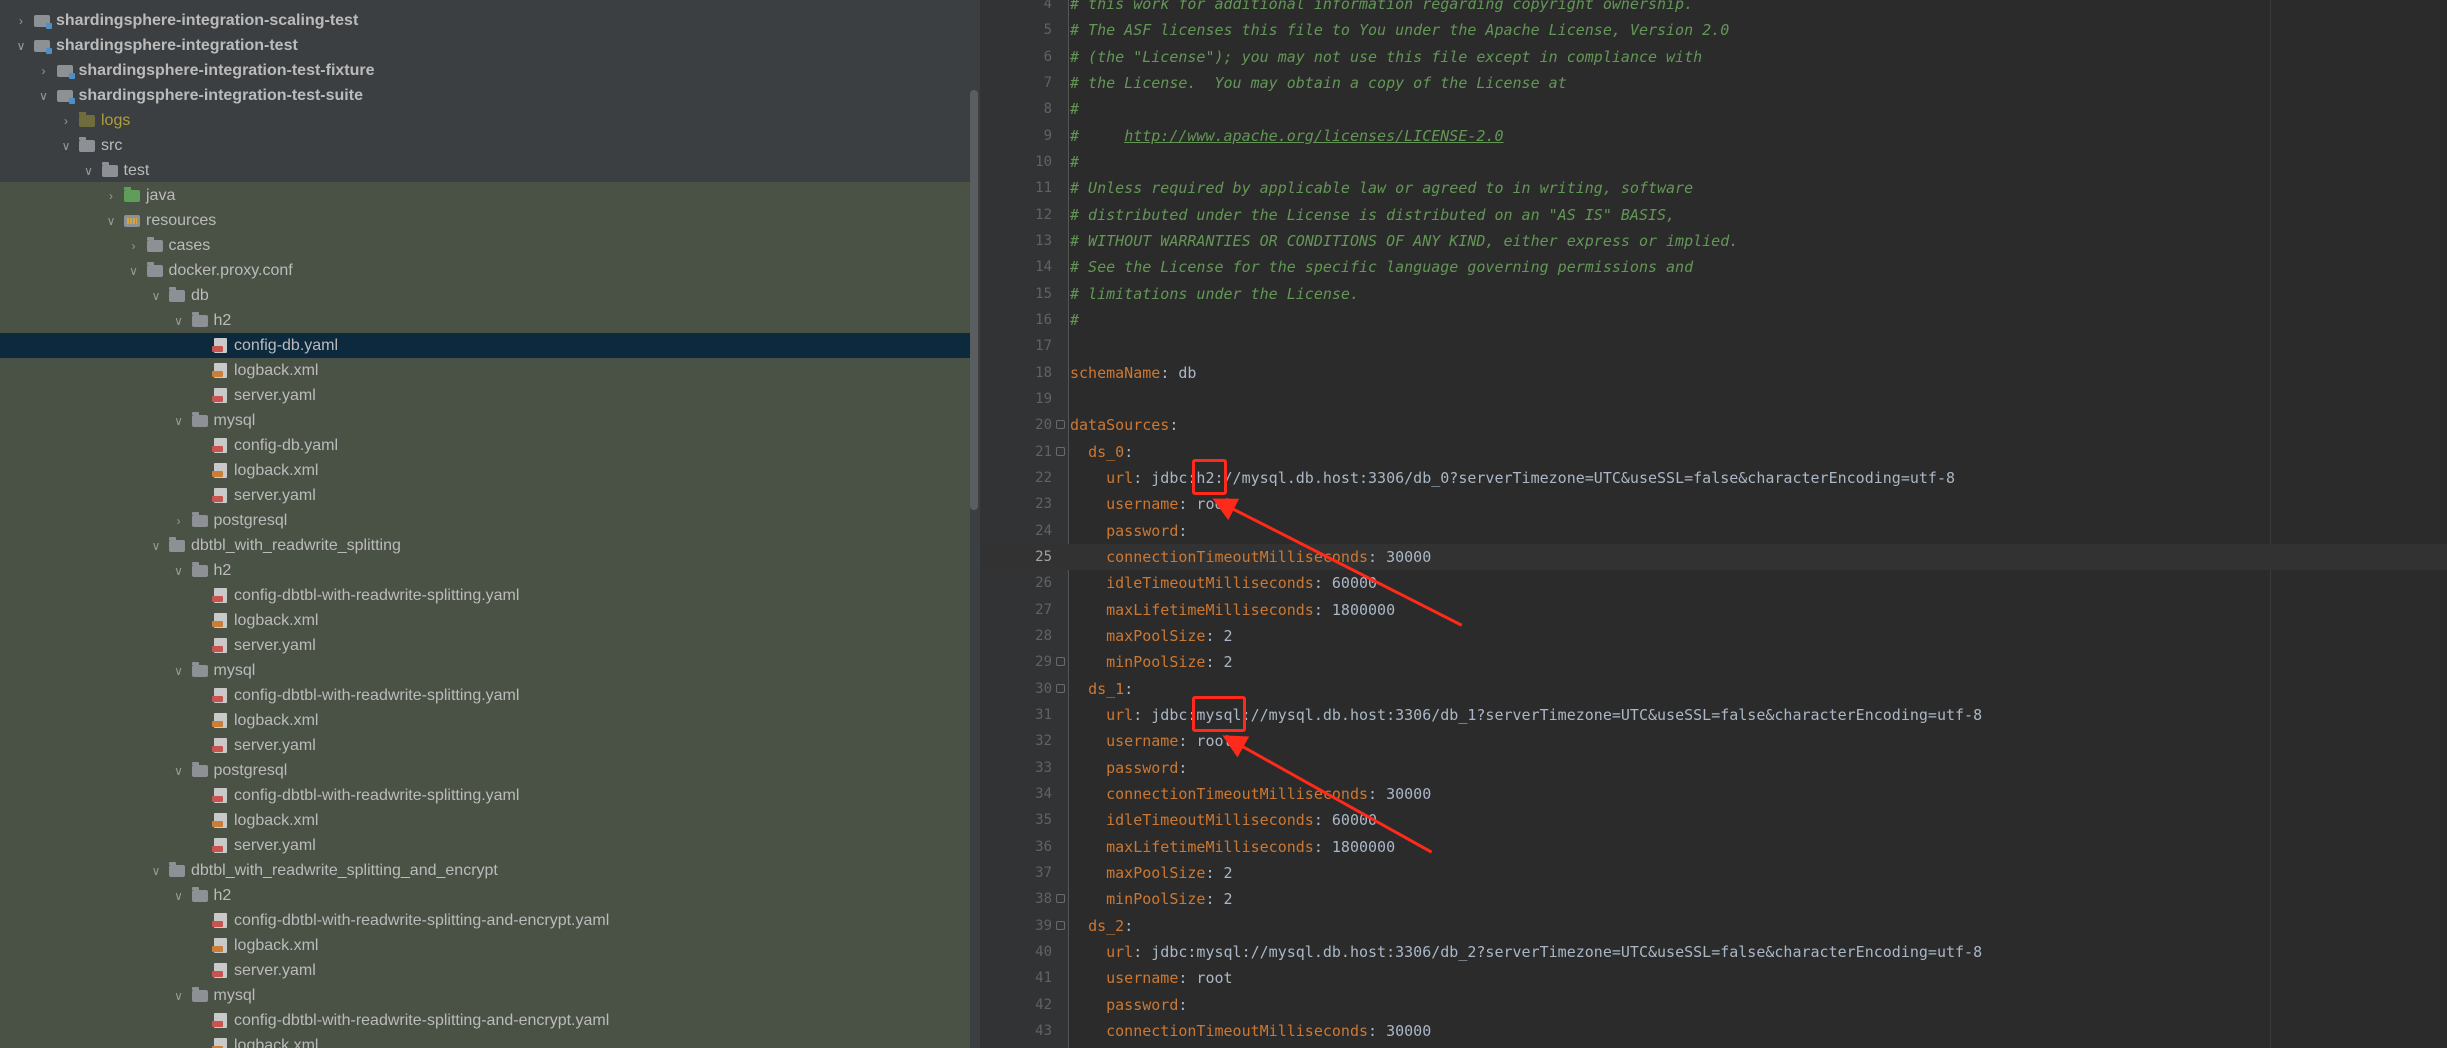 The height and width of the screenshot is (1048, 2447). Describe the element at coordinates (161, 195) in the screenshot. I see `tree-item-label: java` at that location.